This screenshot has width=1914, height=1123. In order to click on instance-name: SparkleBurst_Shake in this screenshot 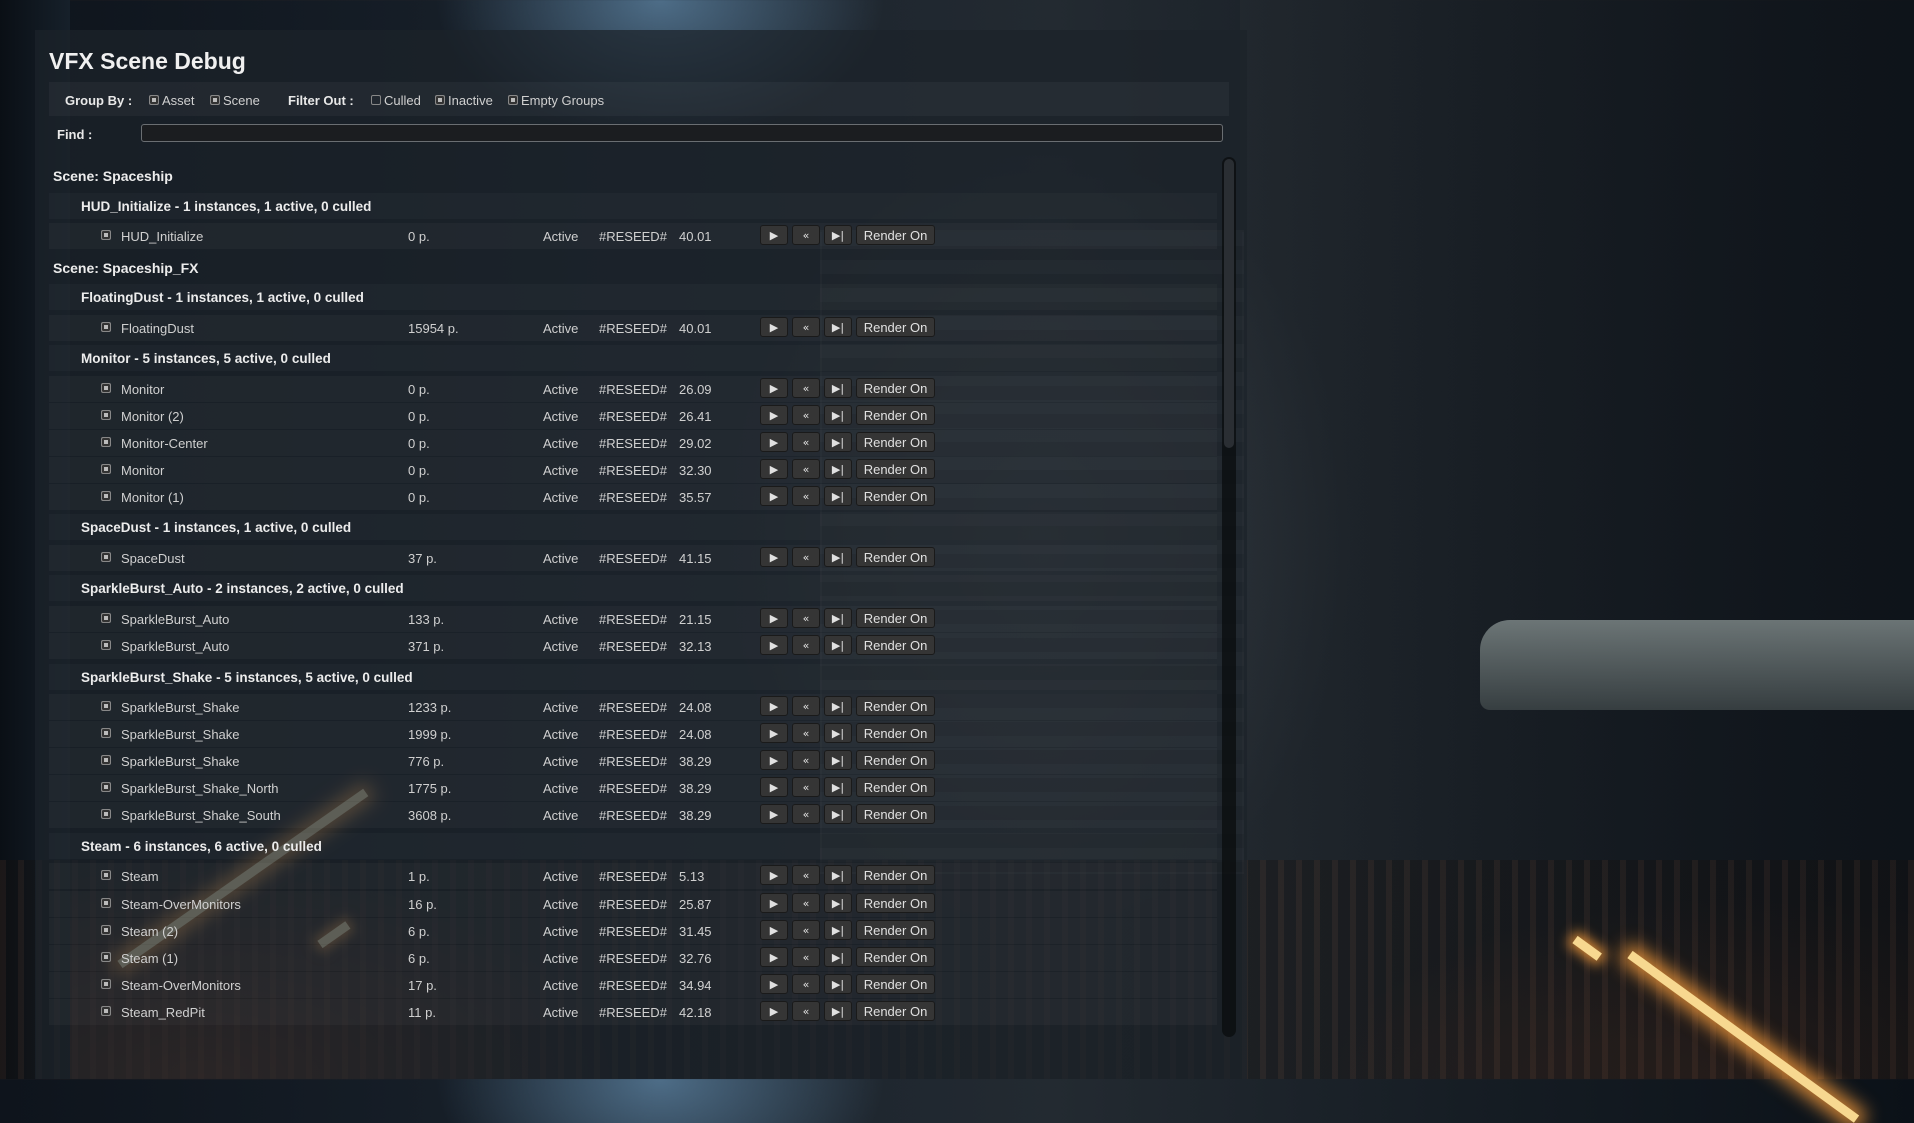, I will do `click(180, 761)`.